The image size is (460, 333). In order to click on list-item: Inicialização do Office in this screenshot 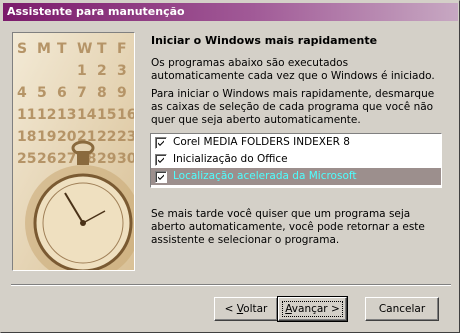, I will do `click(296, 159)`.